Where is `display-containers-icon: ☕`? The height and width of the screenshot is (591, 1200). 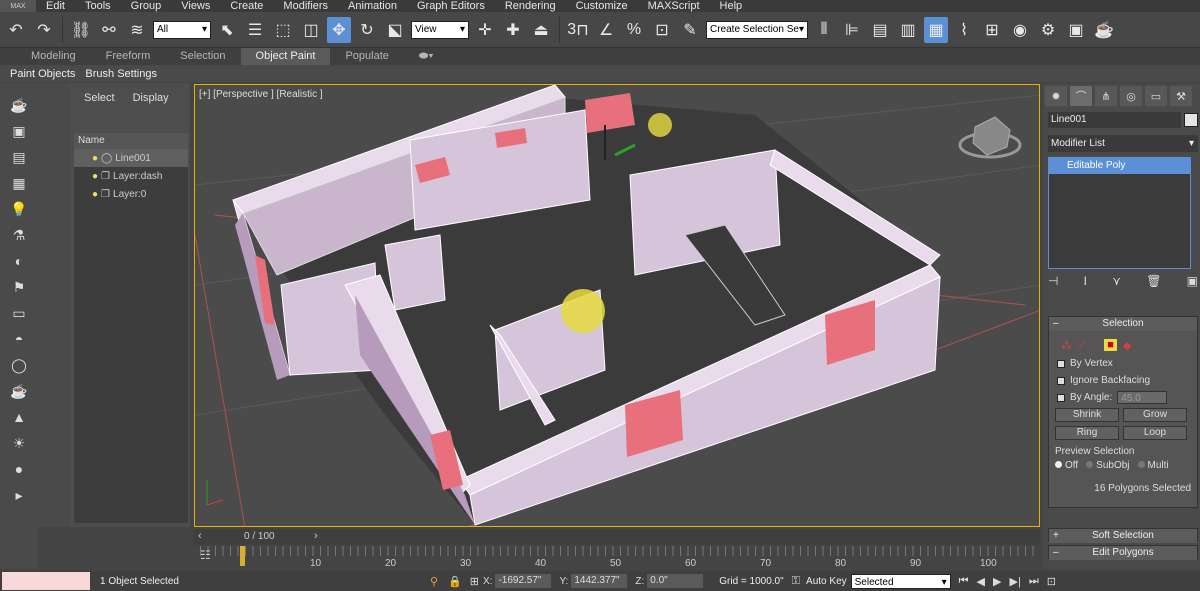
display-containers-icon: ☕ is located at coordinates (19, 391).